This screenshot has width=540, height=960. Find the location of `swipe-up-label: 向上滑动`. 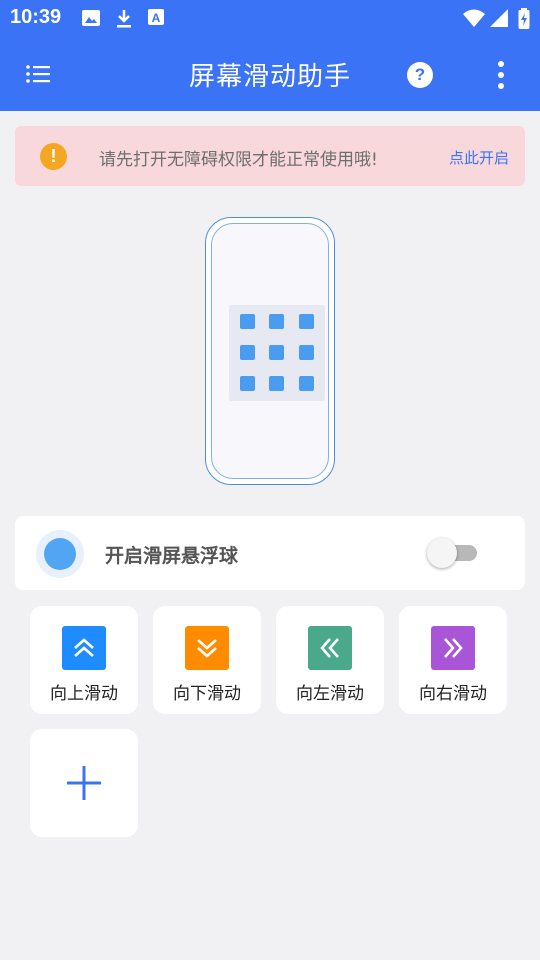

swipe-up-label: 向上滑动 is located at coordinates (84, 694).